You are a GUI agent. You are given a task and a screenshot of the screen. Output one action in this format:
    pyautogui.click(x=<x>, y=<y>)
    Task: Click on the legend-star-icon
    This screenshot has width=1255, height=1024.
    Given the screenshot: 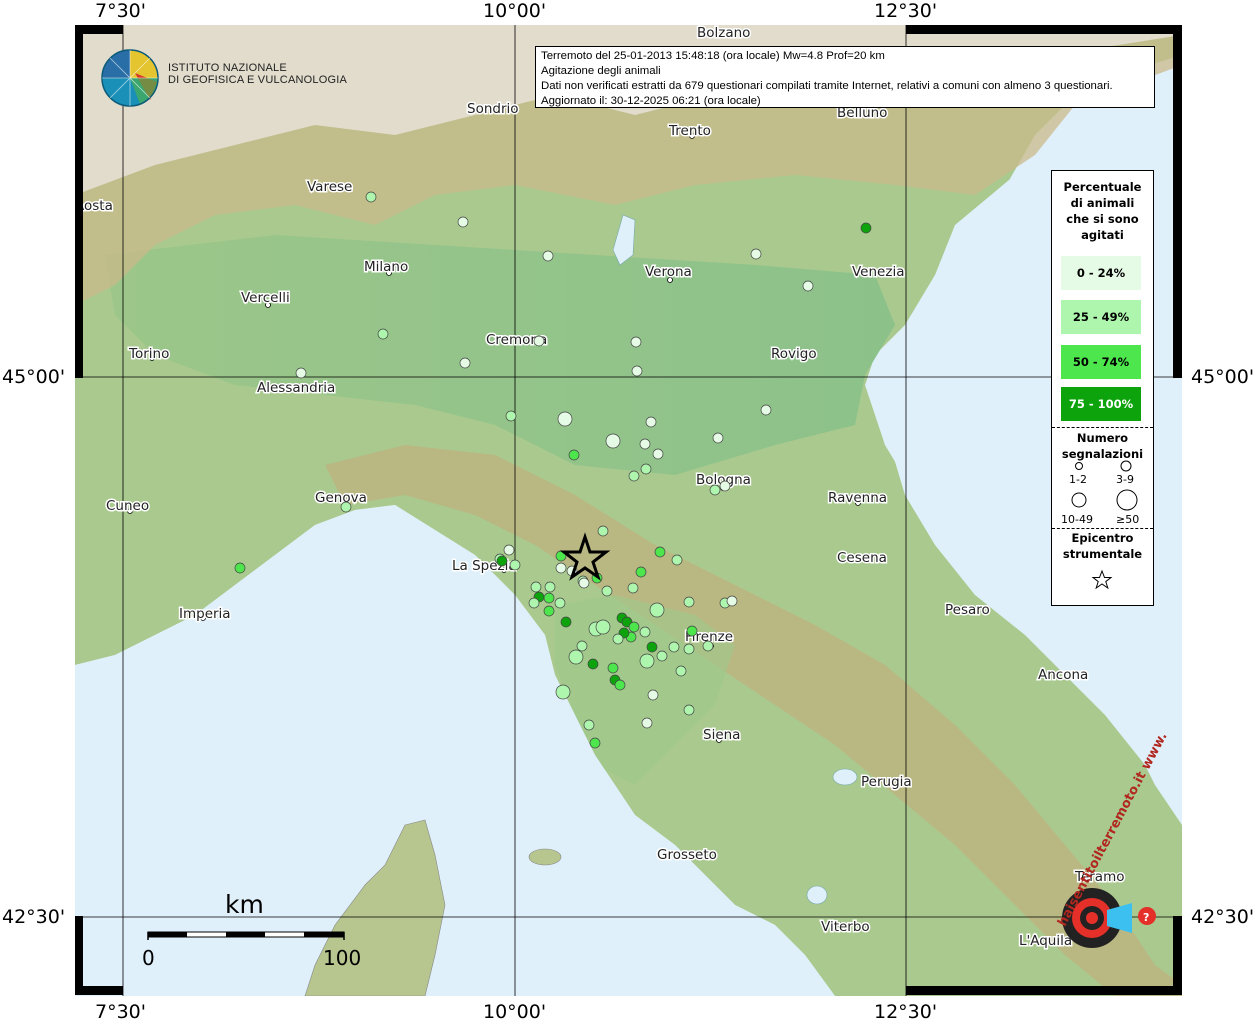 What is the action you would take?
    pyautogui.click(x=1102, y=579)
    